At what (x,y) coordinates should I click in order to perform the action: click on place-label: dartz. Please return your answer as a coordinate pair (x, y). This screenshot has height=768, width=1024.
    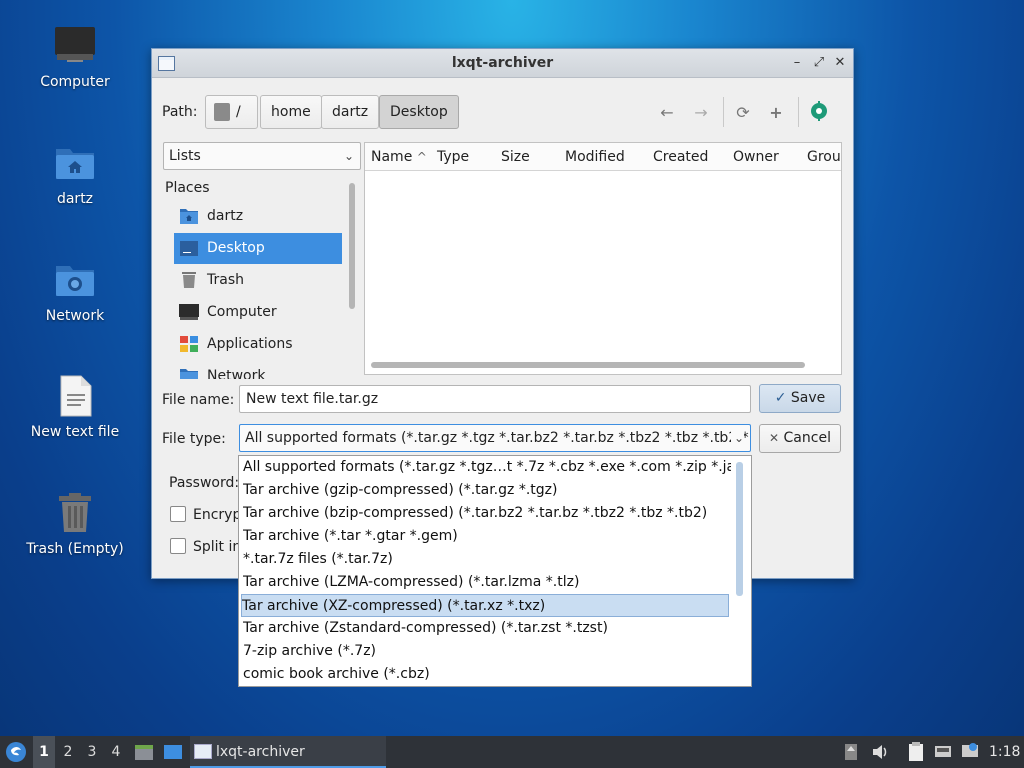
    Looking at the image, I should click on (225, 216).